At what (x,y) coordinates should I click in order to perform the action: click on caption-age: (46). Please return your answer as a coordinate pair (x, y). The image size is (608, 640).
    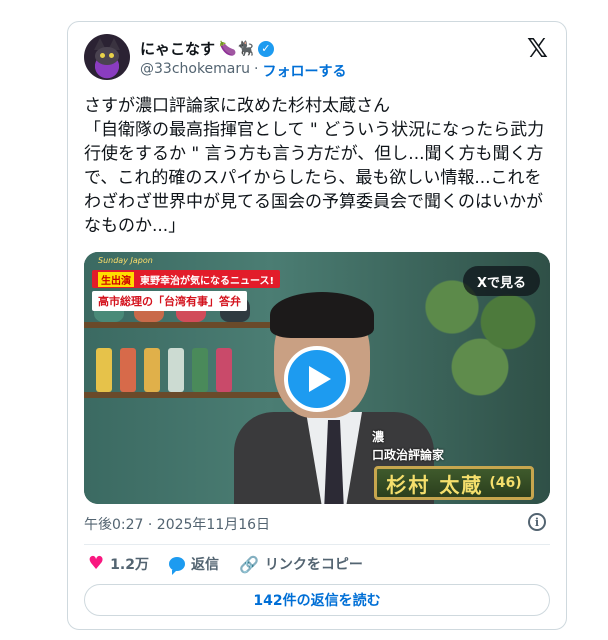
    Looking at the image, I should click on (505, 483).